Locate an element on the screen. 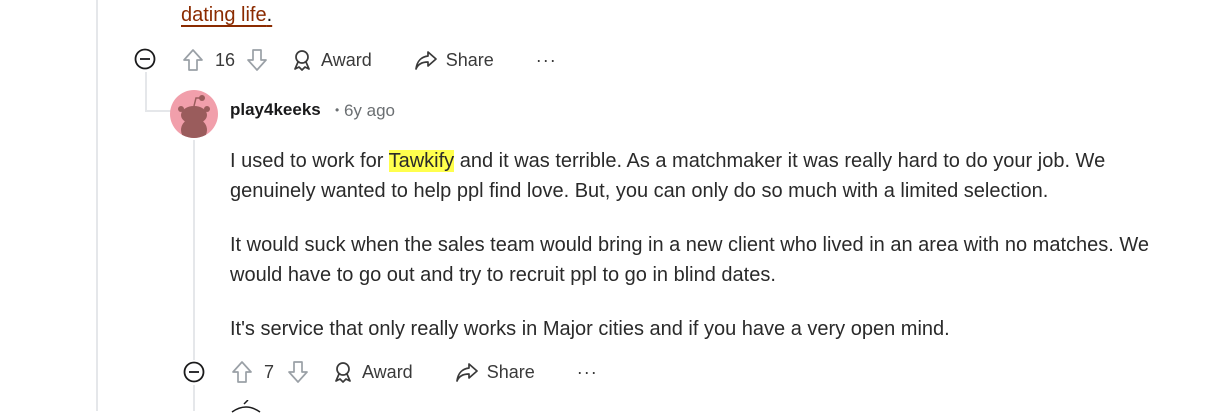 The width and height of the screenshot is (1228, 420). parent-comment-text: dating life. is located at coordinates (226, 15).